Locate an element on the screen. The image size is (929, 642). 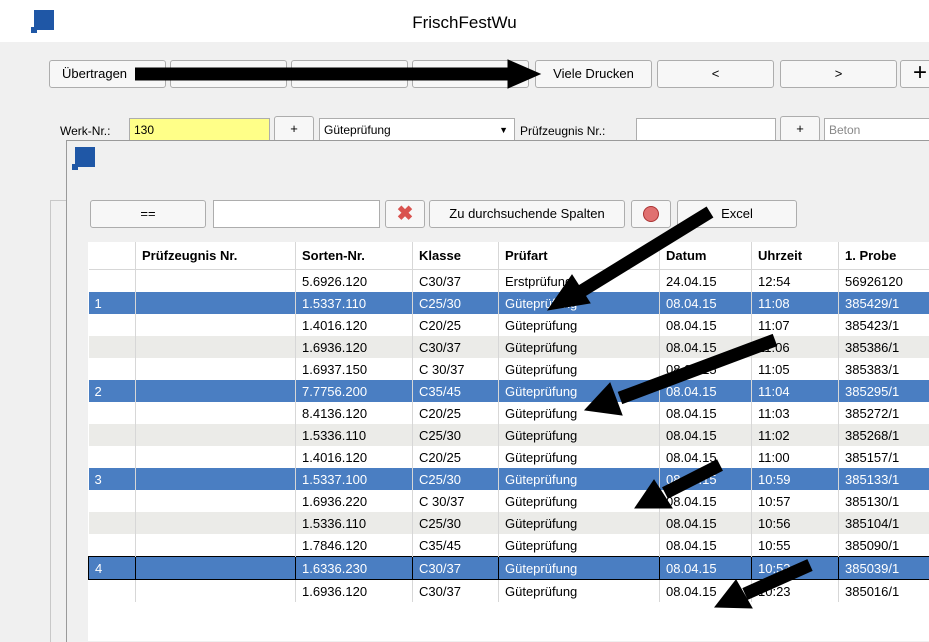
filter-off-icon is located at coordinates (651, 214).